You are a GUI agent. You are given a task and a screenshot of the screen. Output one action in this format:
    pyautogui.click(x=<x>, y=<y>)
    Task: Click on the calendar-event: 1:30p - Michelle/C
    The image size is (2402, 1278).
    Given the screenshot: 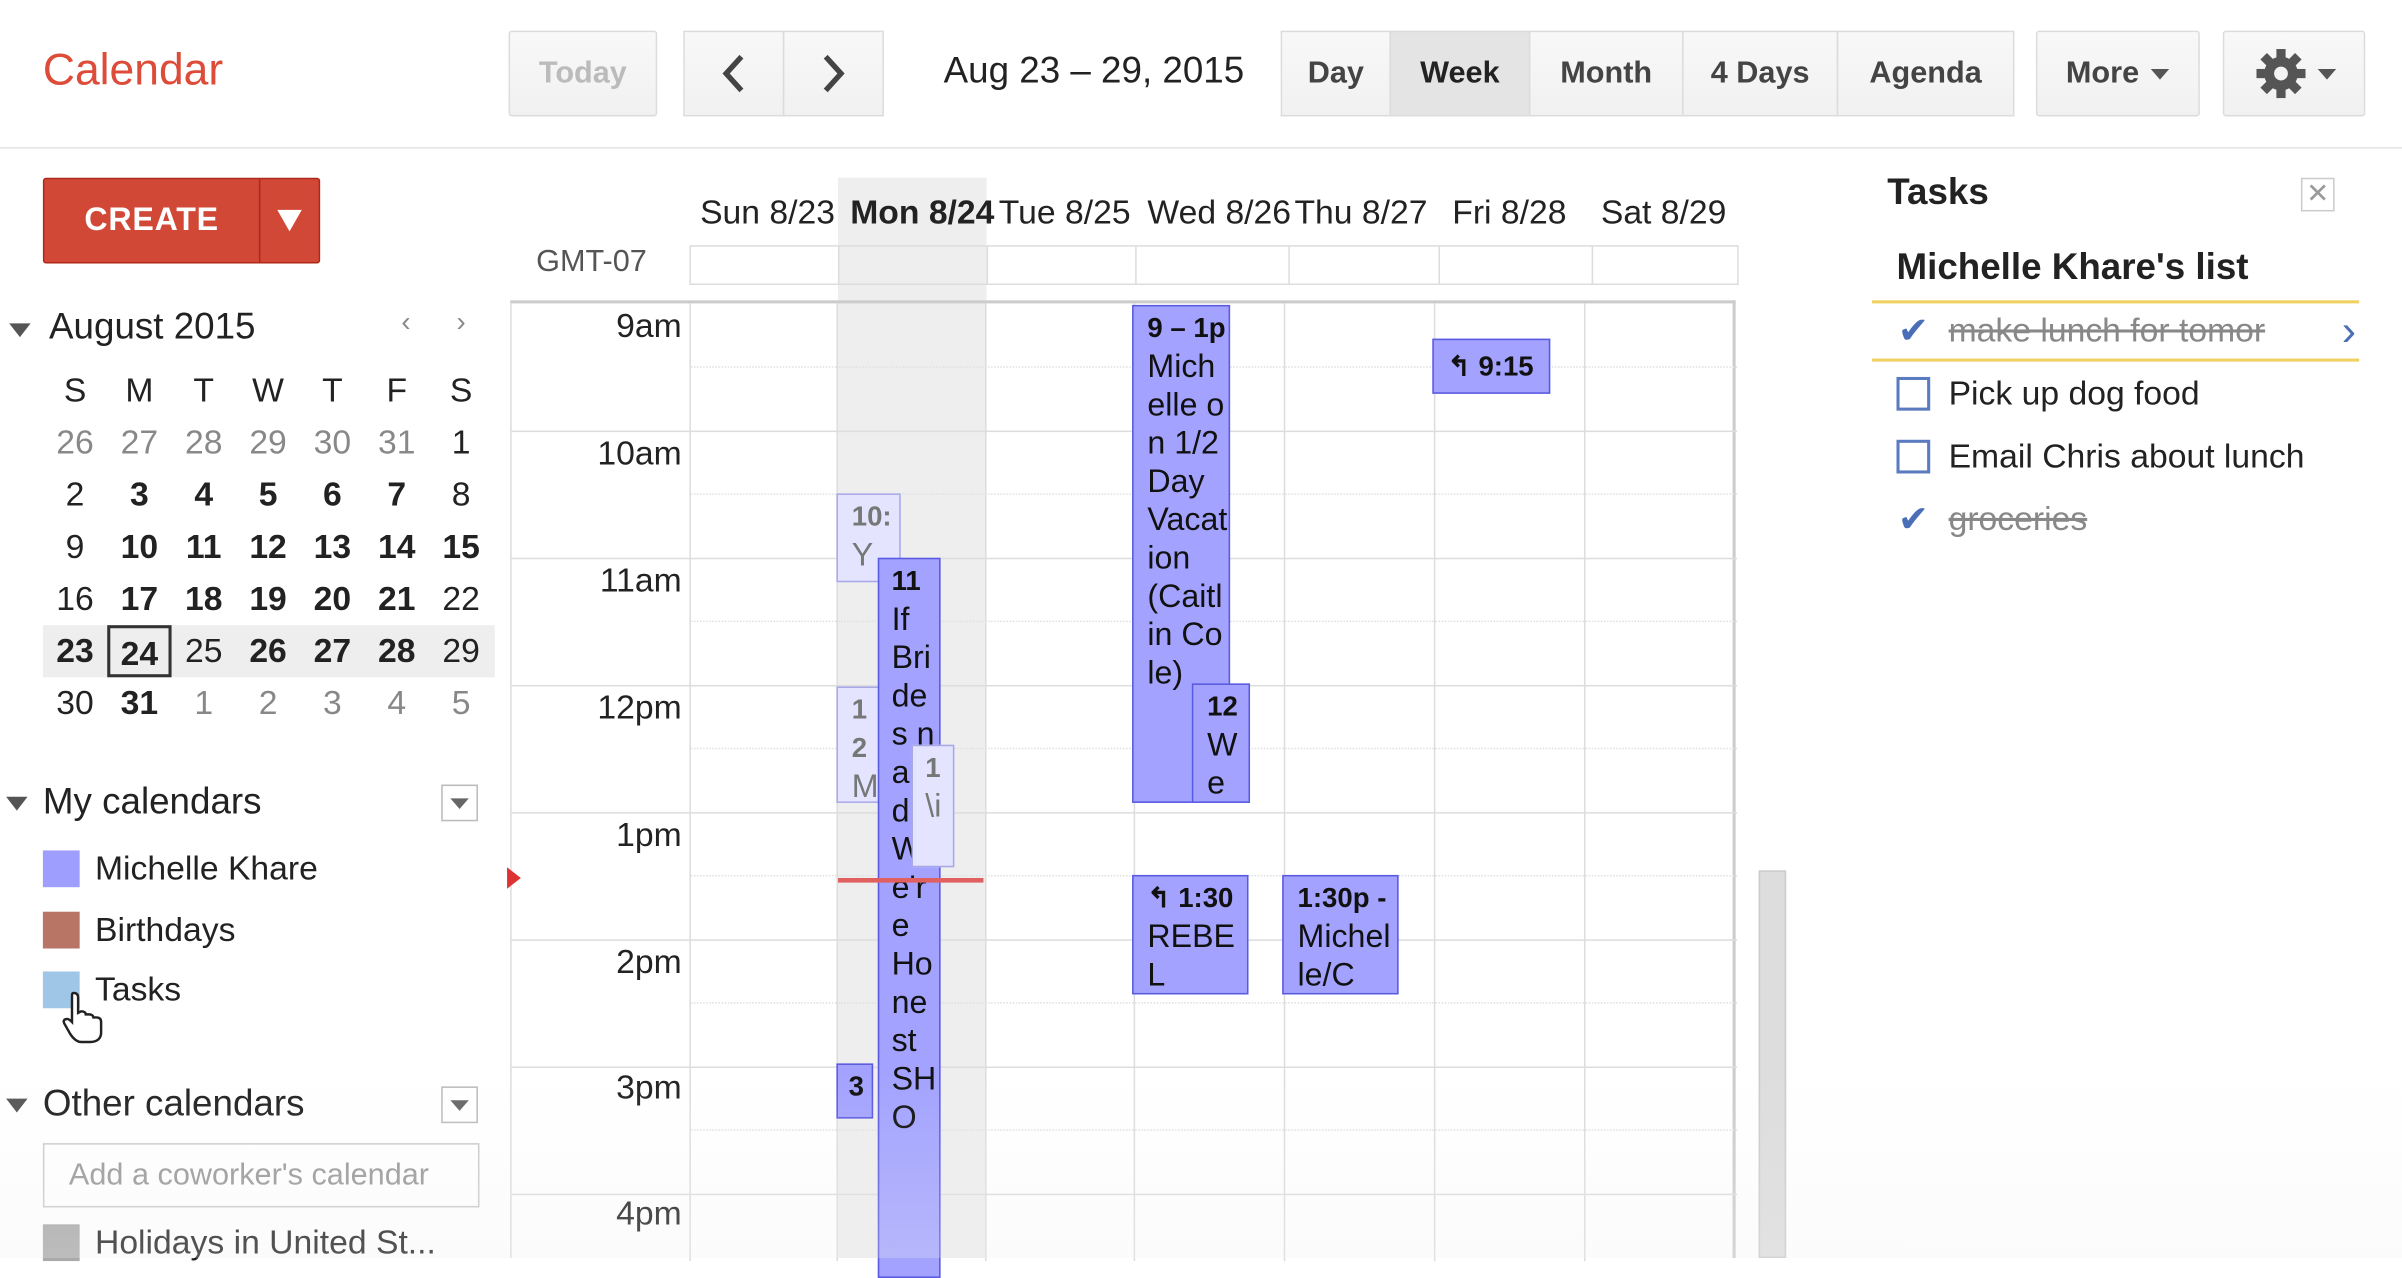 What is the action you would take?
    pyautogui.click(x=1340, y=934)
    